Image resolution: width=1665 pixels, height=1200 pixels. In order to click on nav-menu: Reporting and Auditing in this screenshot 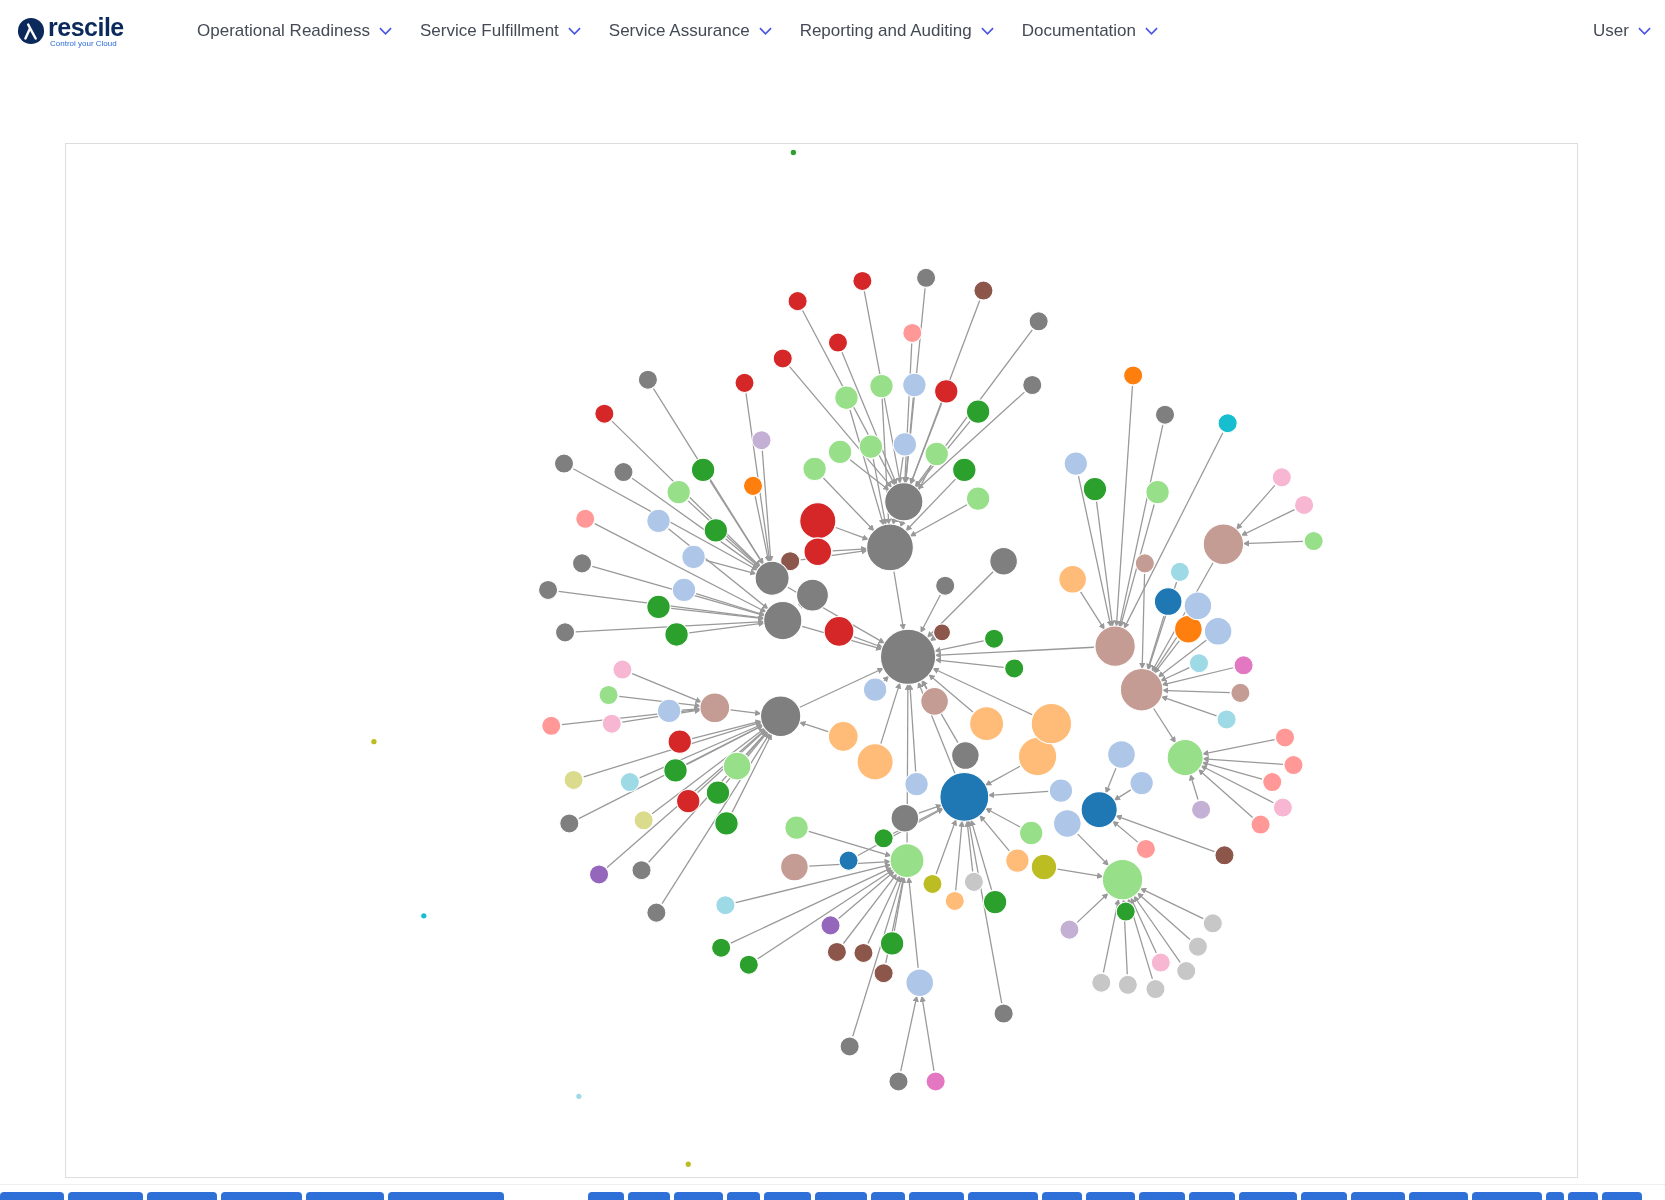, I will do `click(896, 31)`.